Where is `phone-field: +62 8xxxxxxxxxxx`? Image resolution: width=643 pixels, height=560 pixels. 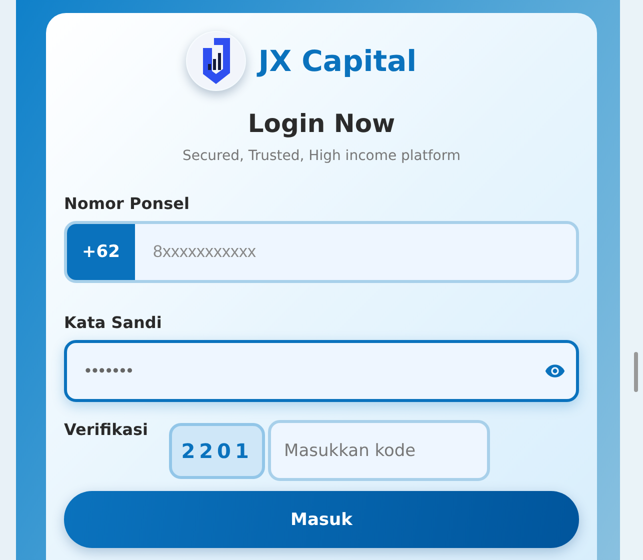
phone-field: +62 8xxxxxxxxxxx is located at coordinates (321, 252).